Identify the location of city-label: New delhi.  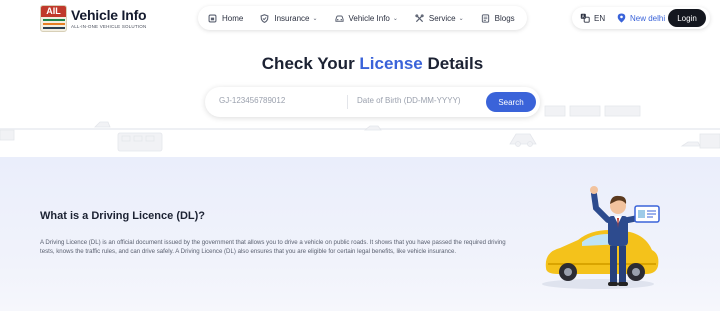
(648, 18).